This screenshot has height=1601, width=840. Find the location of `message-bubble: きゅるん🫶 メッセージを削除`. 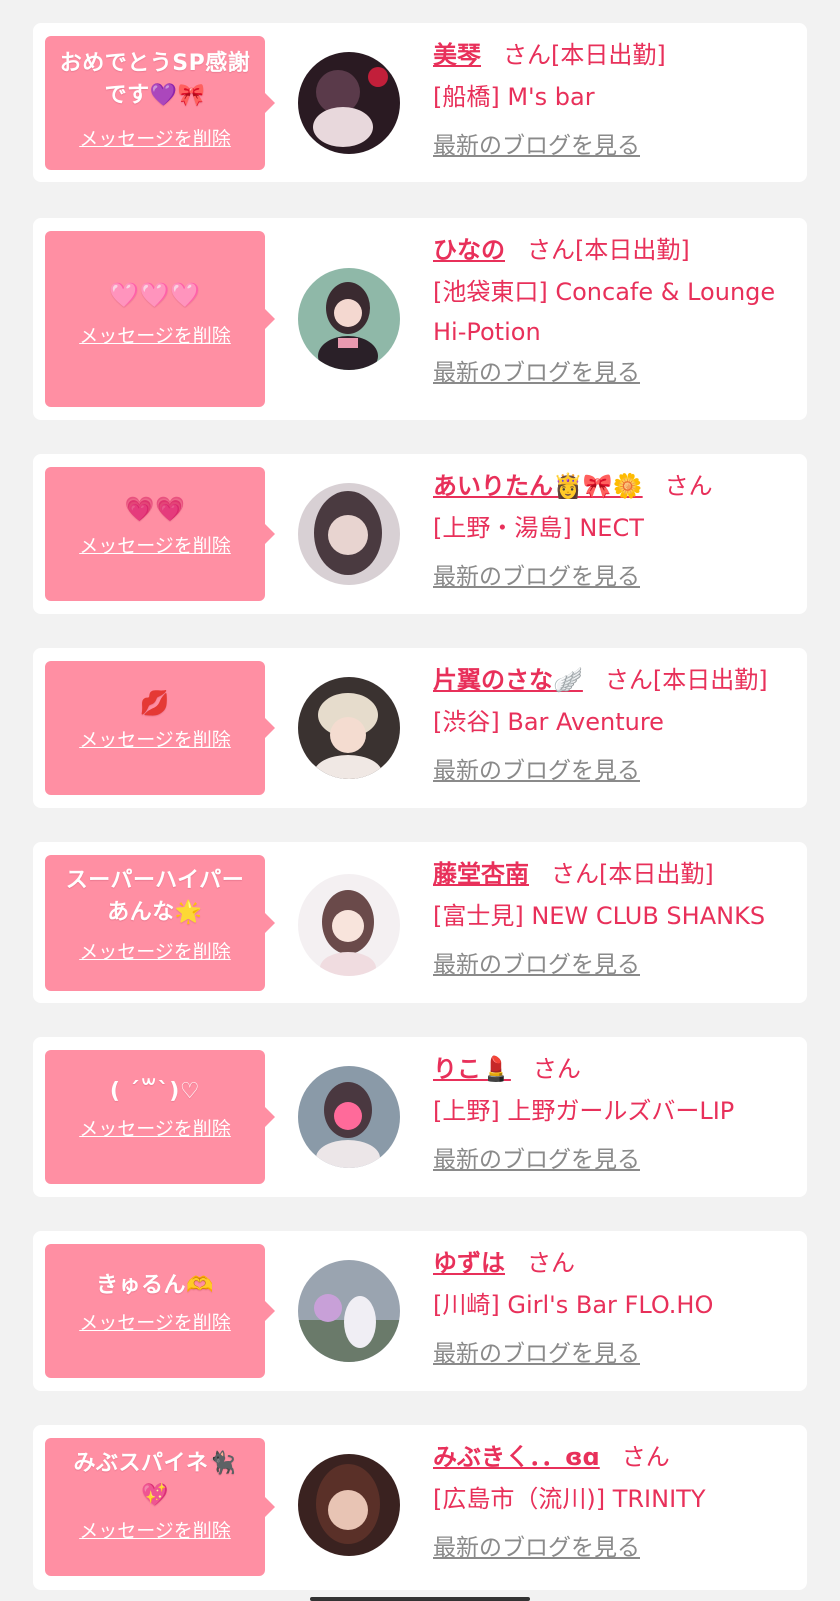

message-bubble: きゅるん🫶 メッセージを削除 is located at coordinates (160, 1311).